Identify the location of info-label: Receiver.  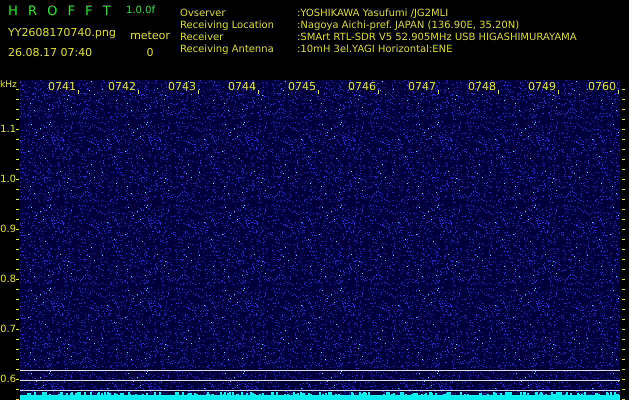
(202, 38).